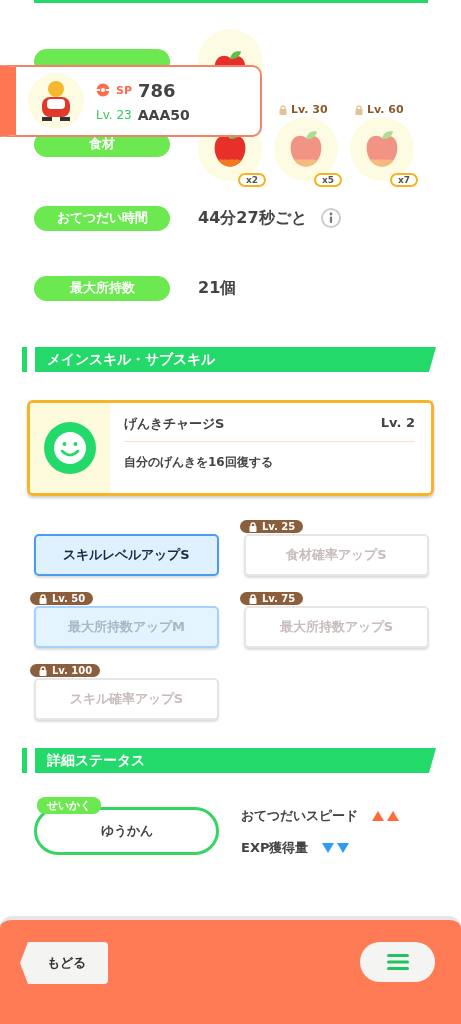  I want to click on unlock-level: Lv. 30, so click(309, 109).